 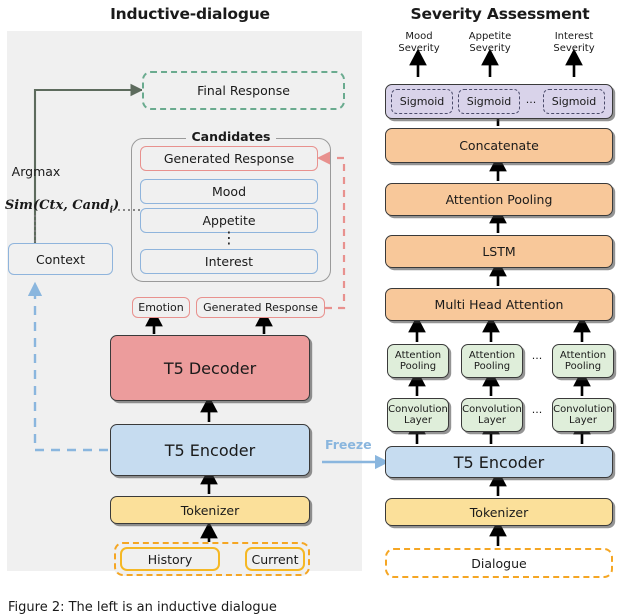 I want to click on interest-severity-line1: Interest, so click(x=574, y=36).